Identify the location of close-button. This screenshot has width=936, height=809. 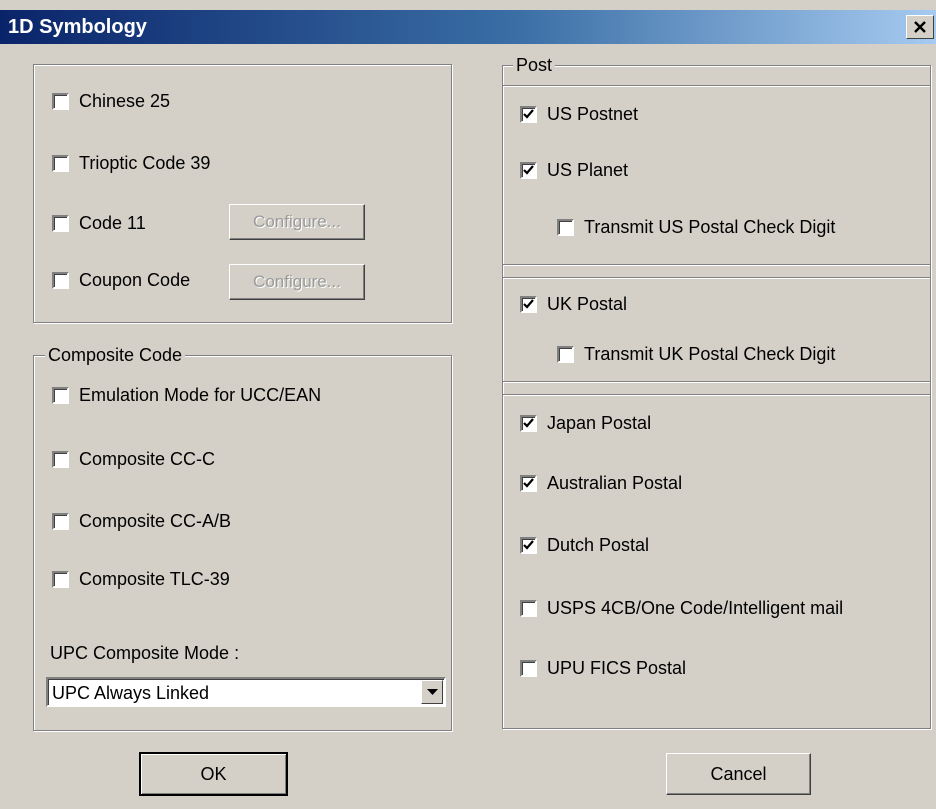
(920, 27).